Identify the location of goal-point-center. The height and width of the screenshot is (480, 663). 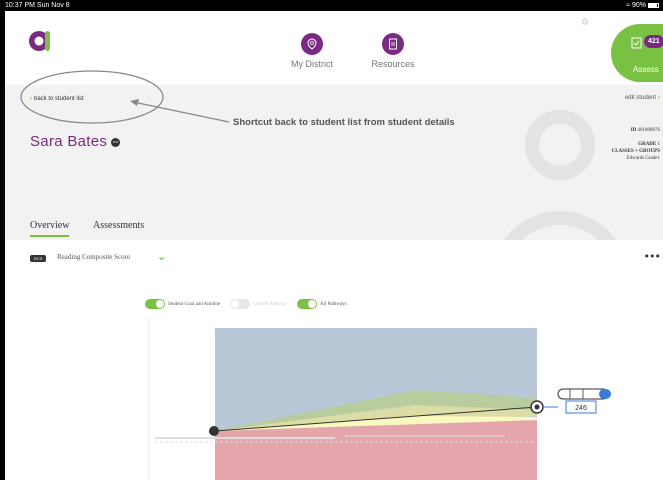
(537, 407).